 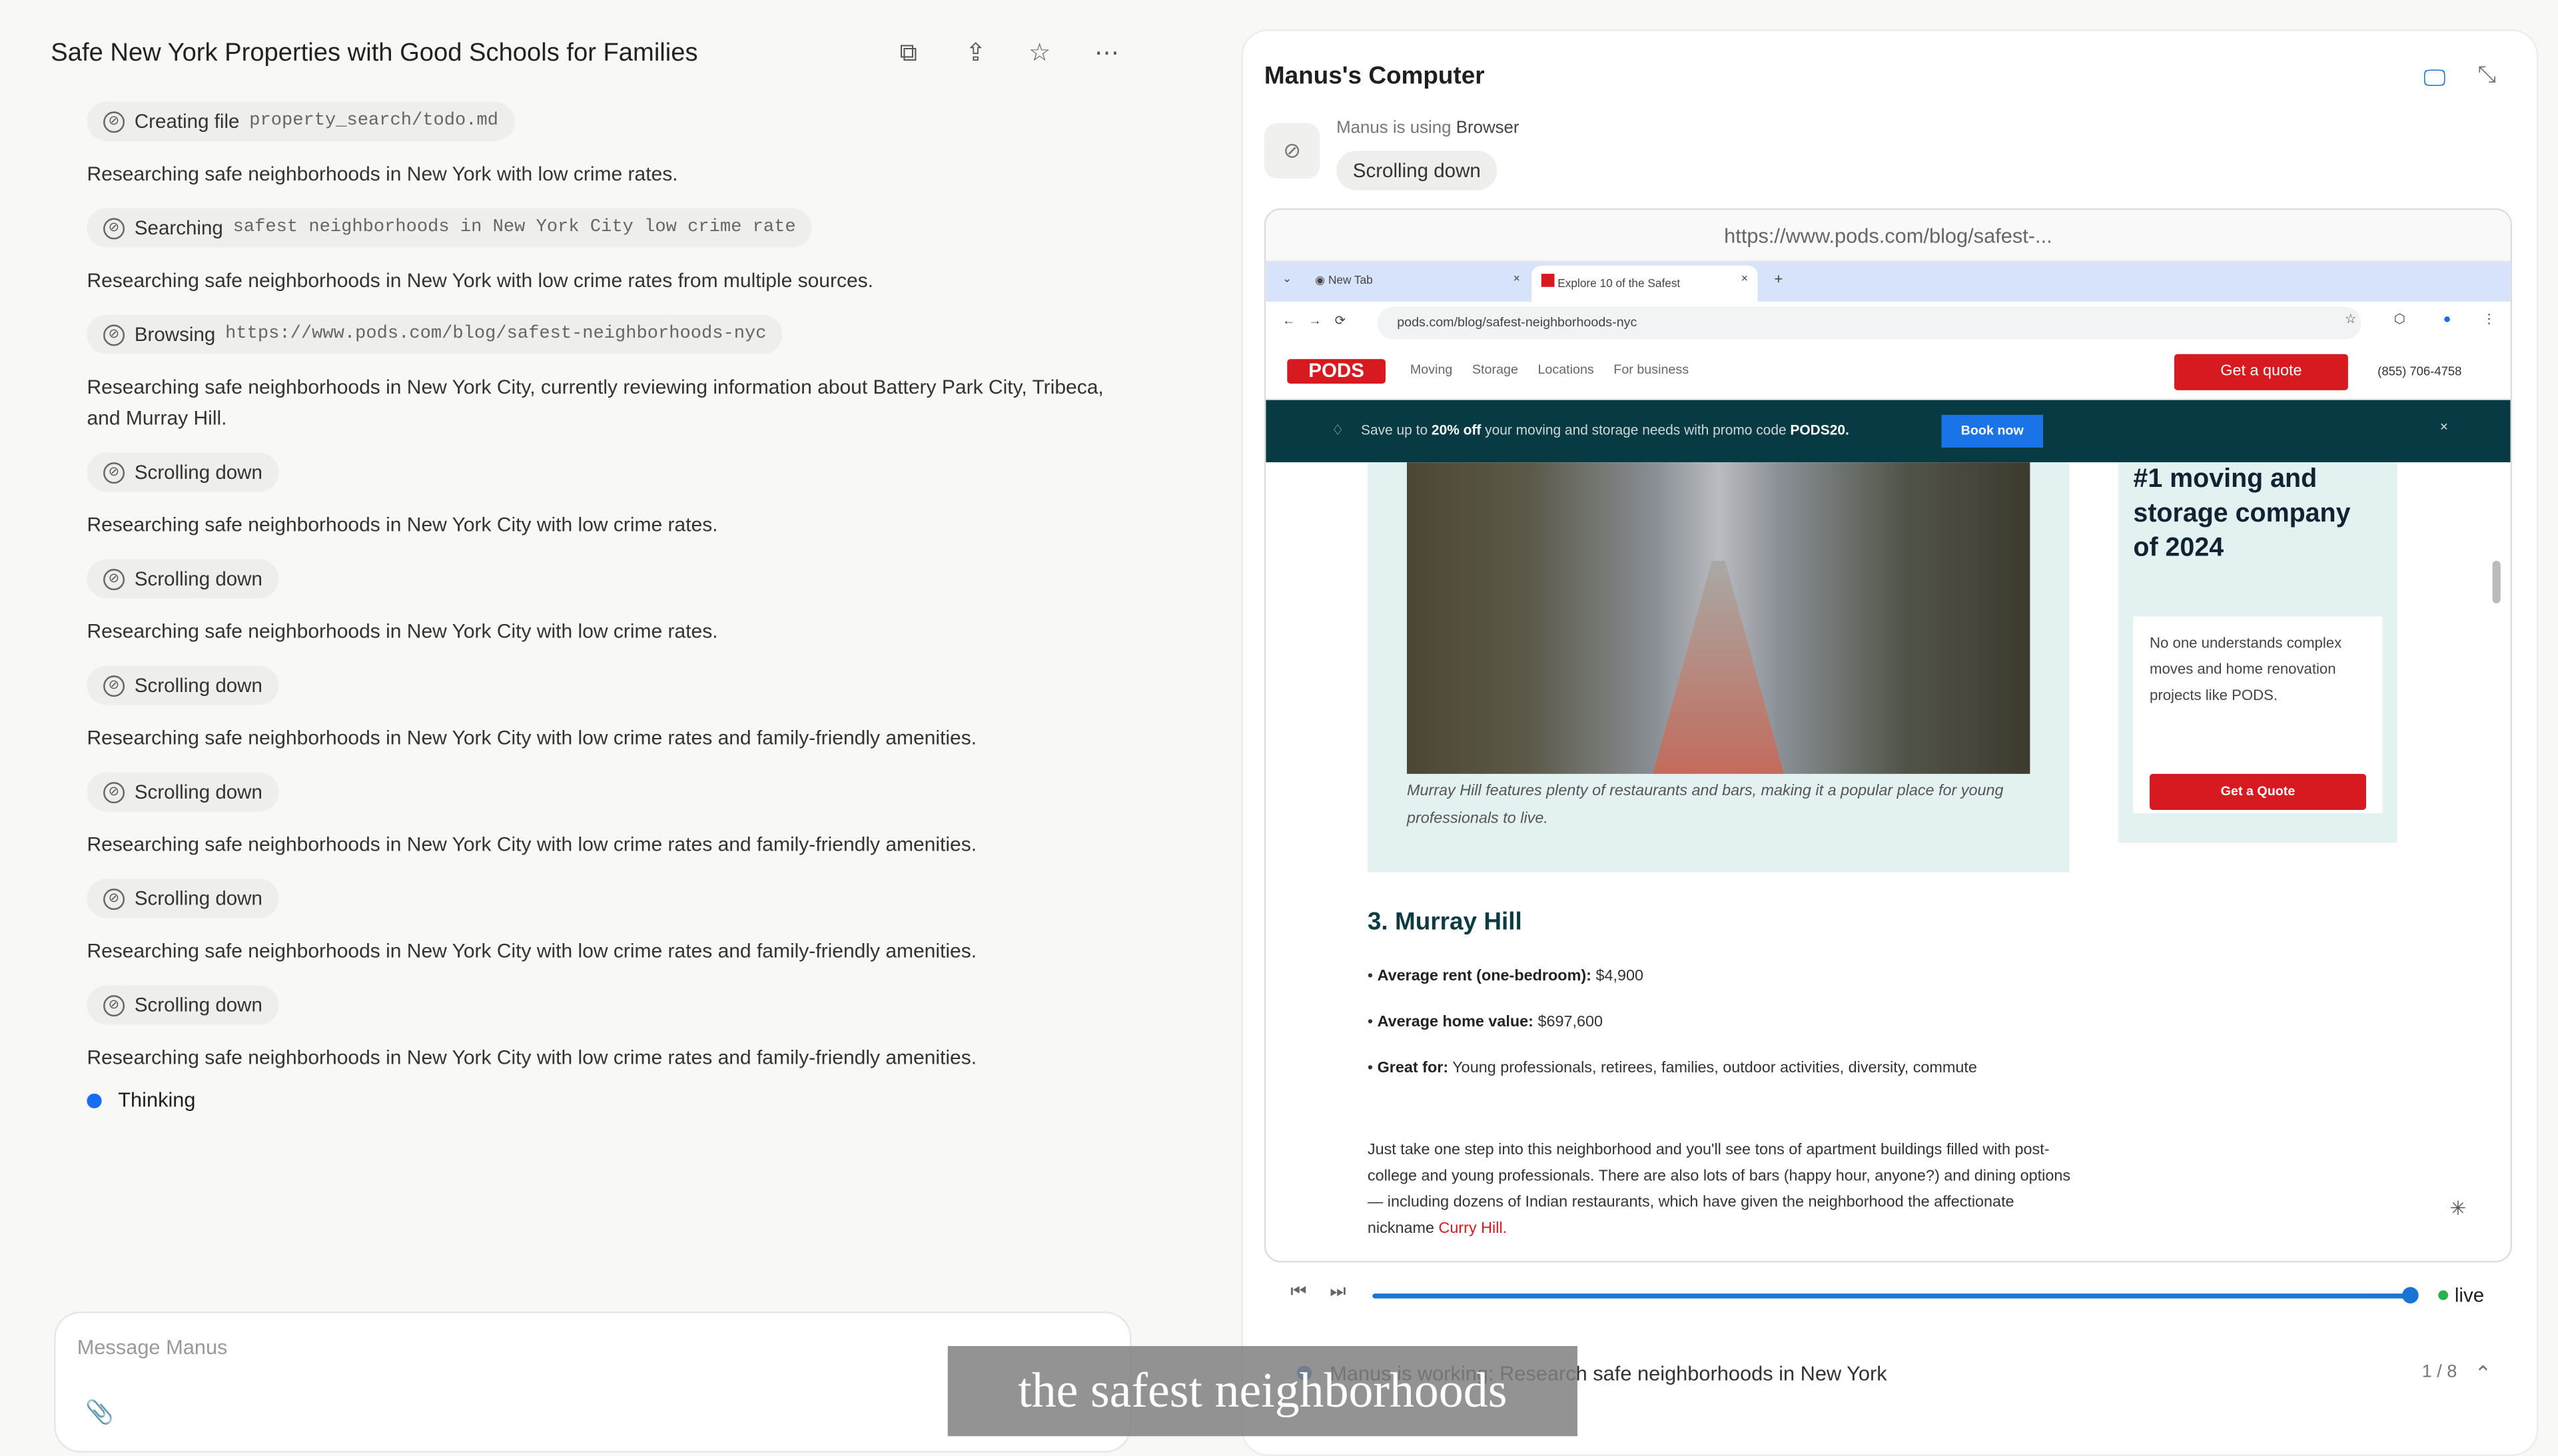 I want to click on site-nav-item: Storage, so click(x=1495, y=369).